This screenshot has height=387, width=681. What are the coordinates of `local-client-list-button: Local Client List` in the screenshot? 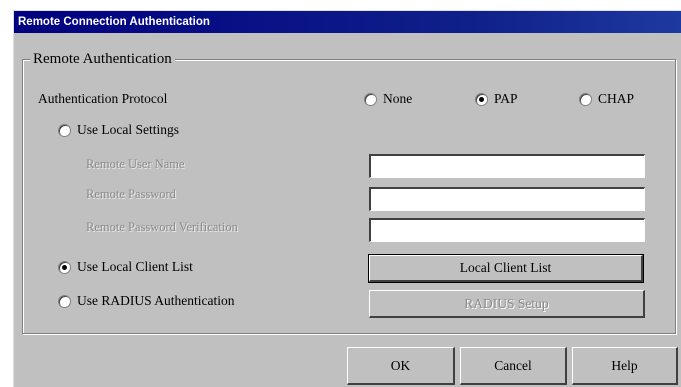 It's located at (506, 268).